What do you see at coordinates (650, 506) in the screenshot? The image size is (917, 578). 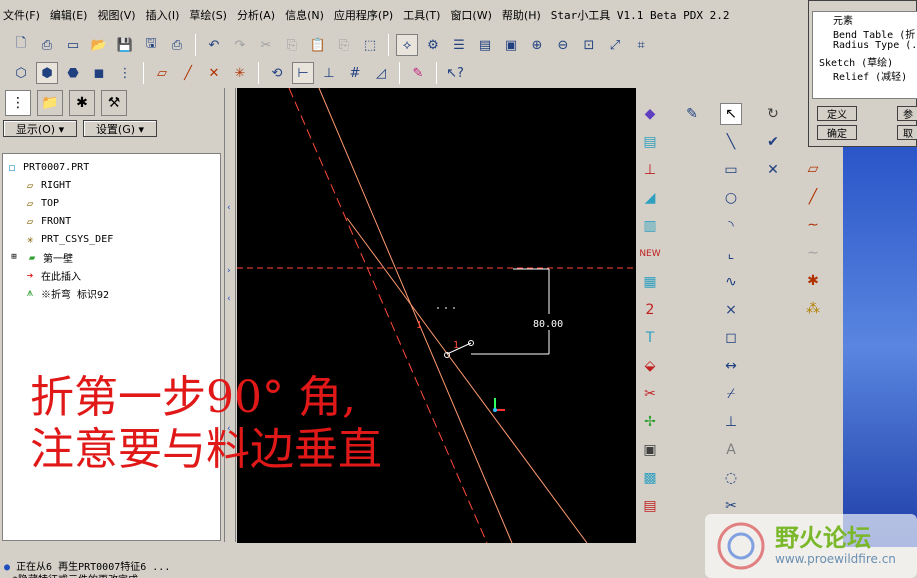 I see `convert-icon: ▤` at bounding box center [650, 506].